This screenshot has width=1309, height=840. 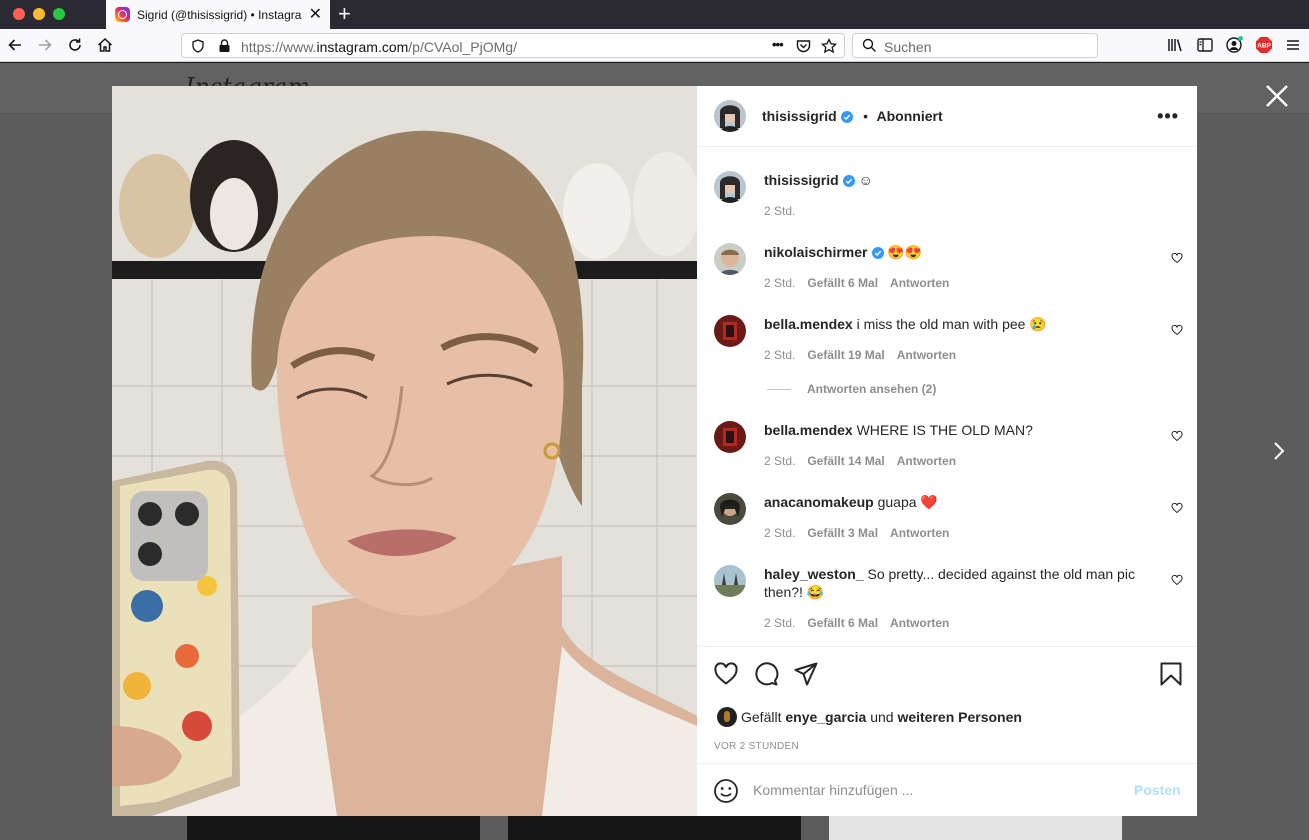 I want to click on sidebar-icon, so click(x=1205, y=45).